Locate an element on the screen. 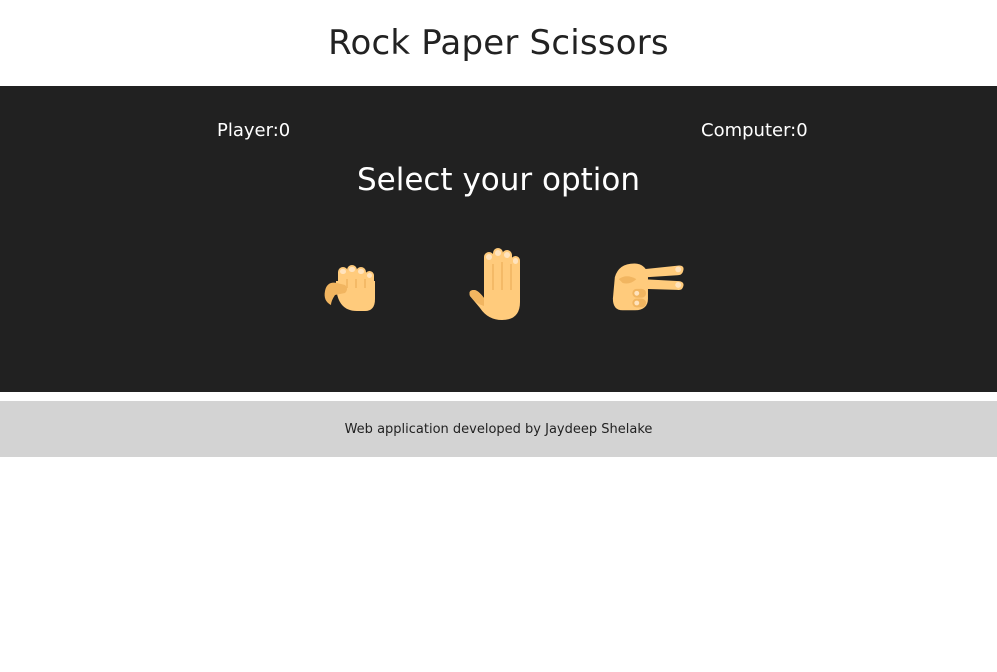 The height and width of the screenshot is (672, 997). select-option-prompt: Select your option is located at coordinates (498, 180).